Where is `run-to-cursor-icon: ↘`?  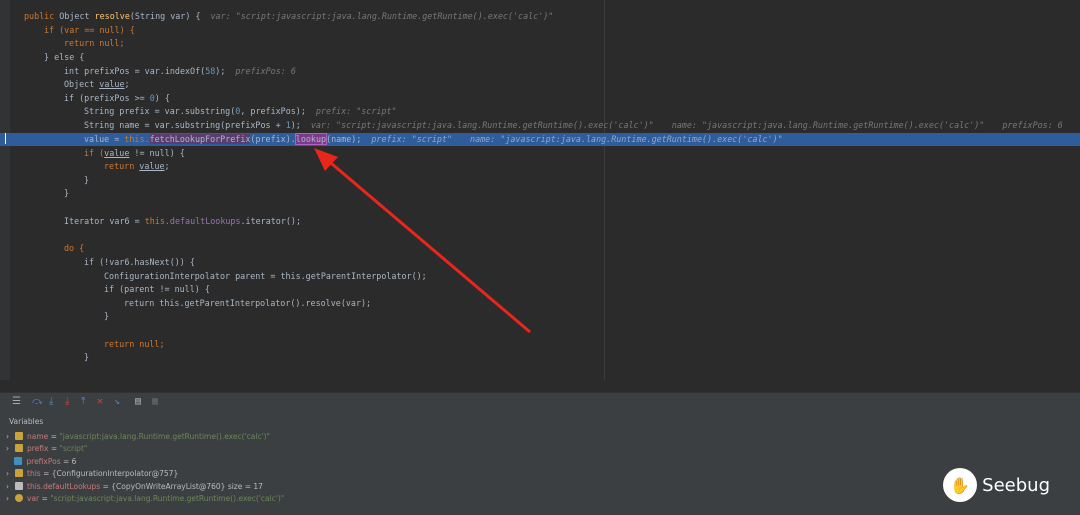 run-to-cursor-icon: ↘ is located at coordinates (117, 401).